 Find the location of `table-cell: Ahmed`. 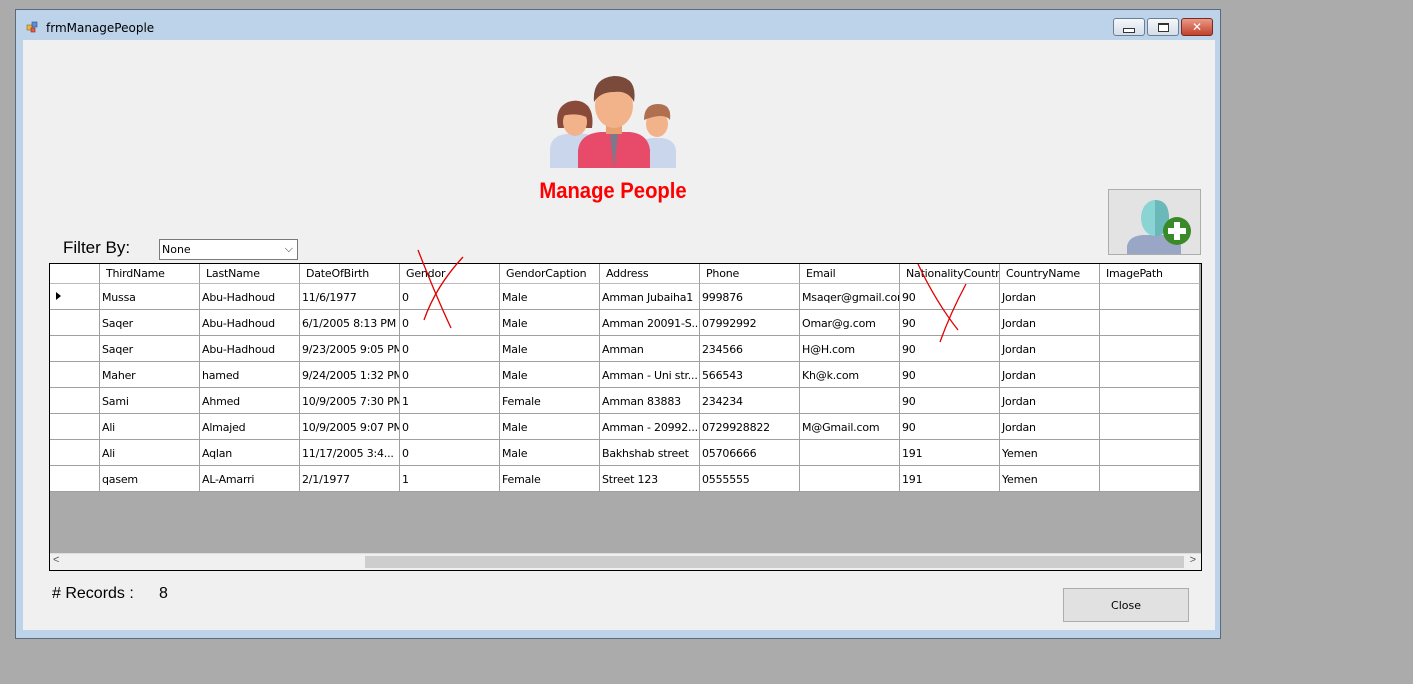

table-cell: Ahmed is located at coordinates (250, 401).